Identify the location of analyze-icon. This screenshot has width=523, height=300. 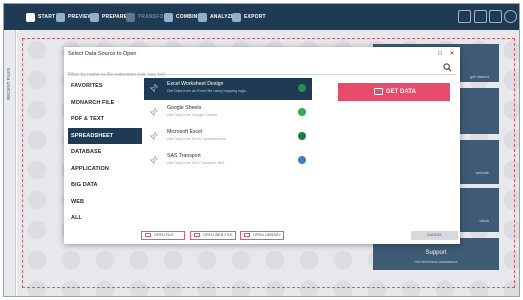
(202, 17).